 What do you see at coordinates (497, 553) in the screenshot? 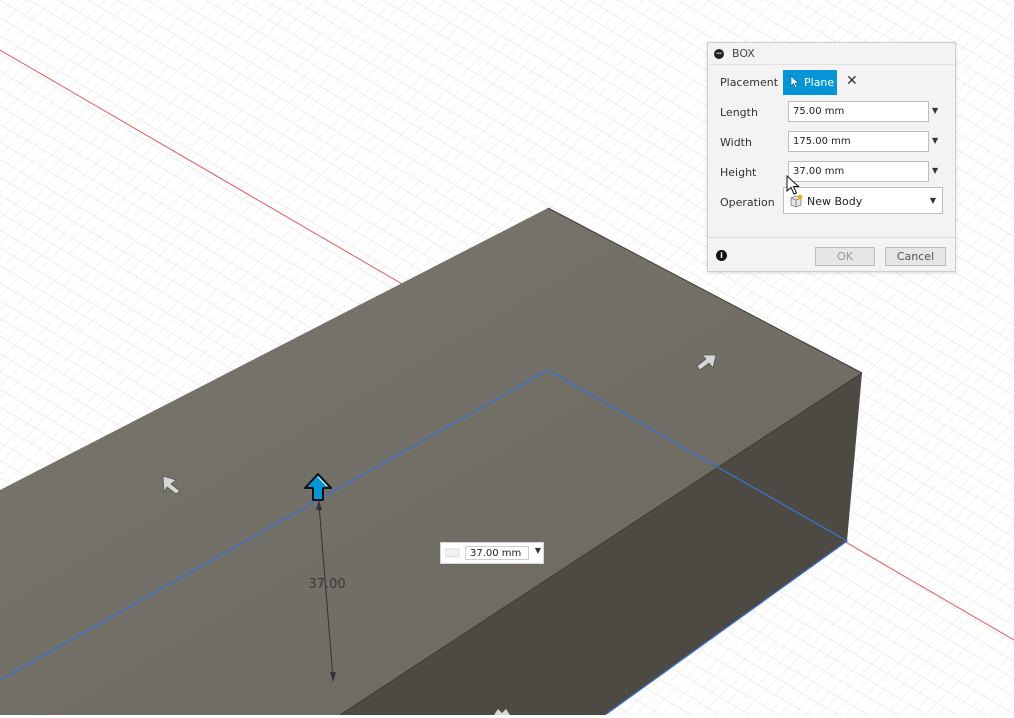
I see `height-dimension-field` at bounding box center [497, 553].